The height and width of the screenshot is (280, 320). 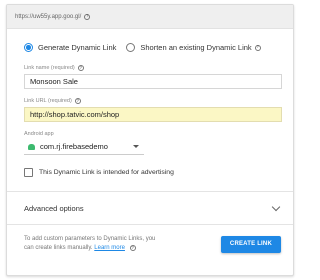 I want to click on radio-generate-dynamic-link: Generate Dynamic Link, so click(x=70, y=47).